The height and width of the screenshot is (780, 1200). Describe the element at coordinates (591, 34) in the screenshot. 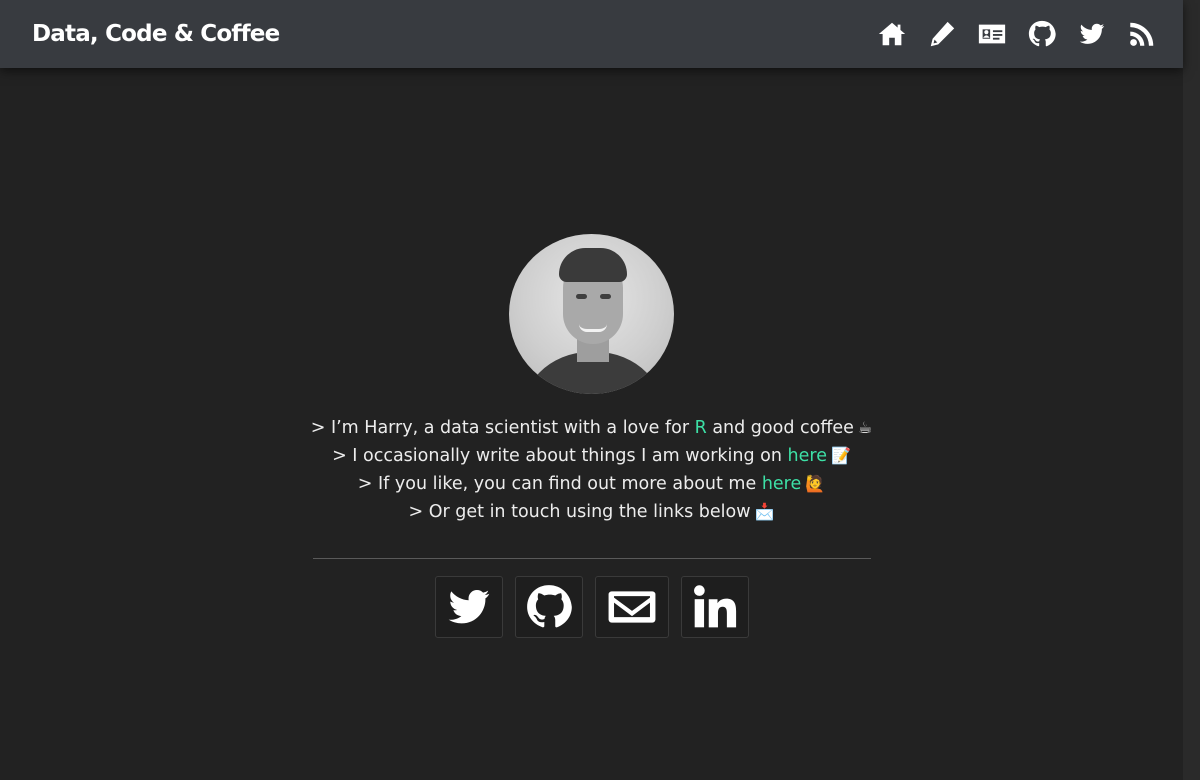

I see `top-navbar: Data, Code & Coffee` at that location.